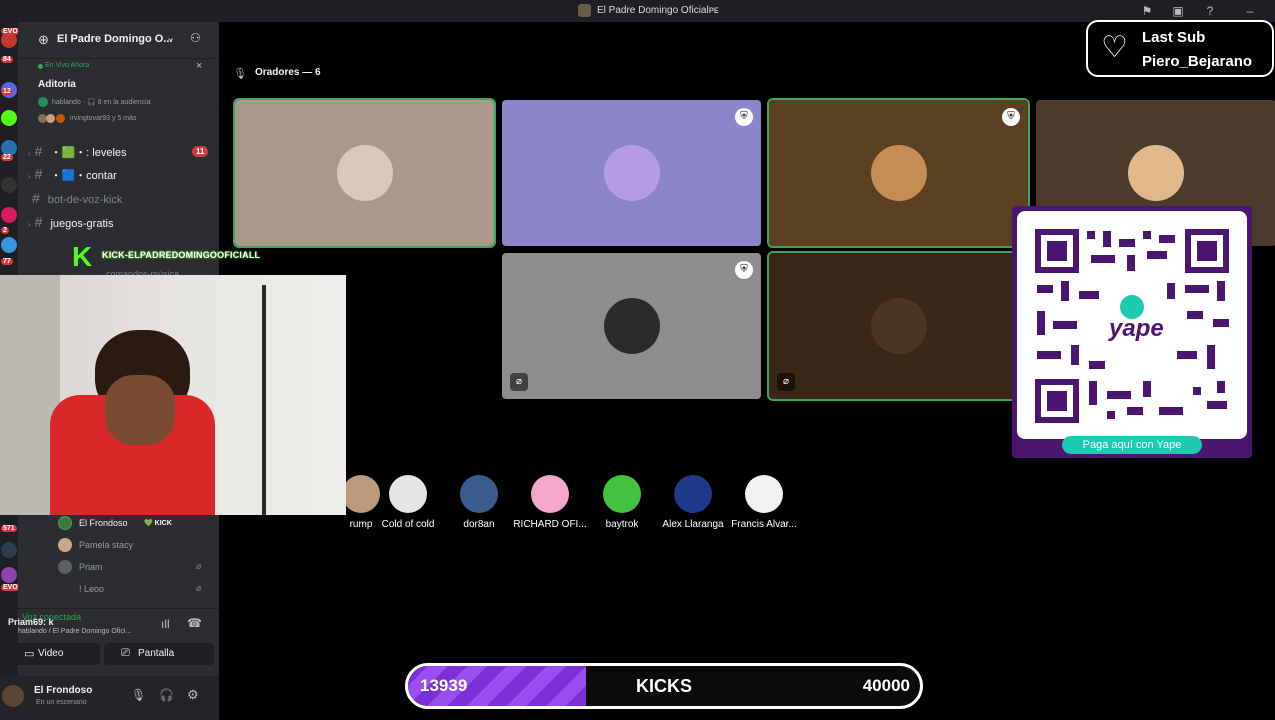 This screenshot has width=1275, height=720. What do you see at coordinates (101, 102) in the screenshot?
I see `live-status: hablando · 🎧 8 en la audiencia` at bounding box center [101, 102].